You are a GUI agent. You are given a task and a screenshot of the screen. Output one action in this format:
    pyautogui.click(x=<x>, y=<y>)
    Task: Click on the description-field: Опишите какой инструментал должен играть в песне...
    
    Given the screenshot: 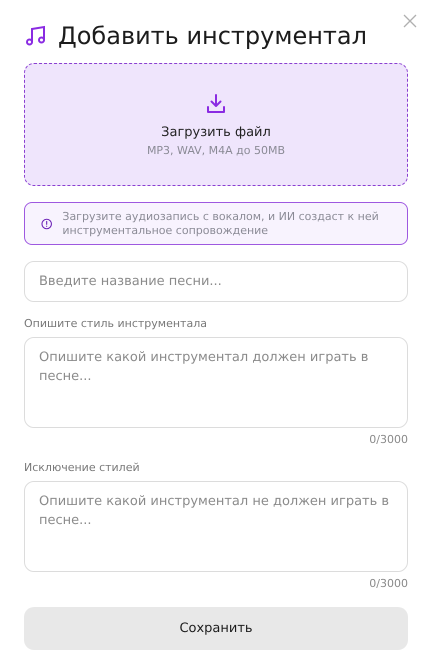 What is the action you would take?
    pyautogui.click(x=216, y=382)
    